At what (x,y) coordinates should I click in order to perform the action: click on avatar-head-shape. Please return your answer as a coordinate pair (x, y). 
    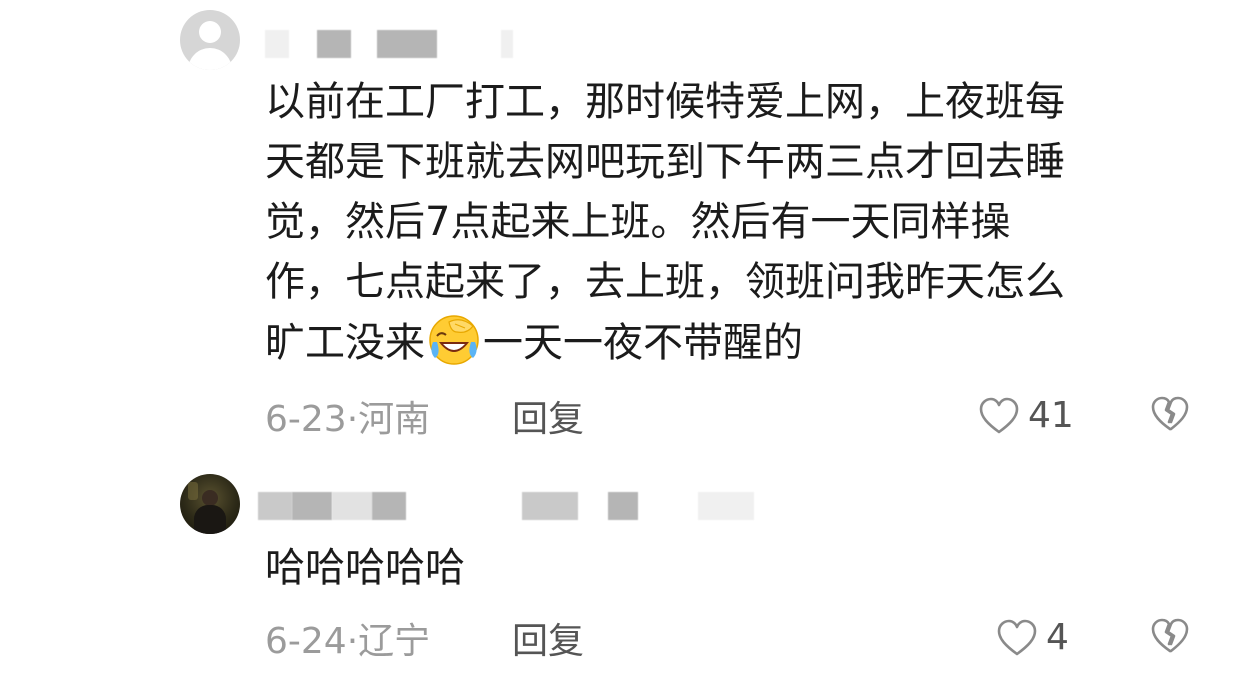
    Looking at the image, I should click on (210, 32).